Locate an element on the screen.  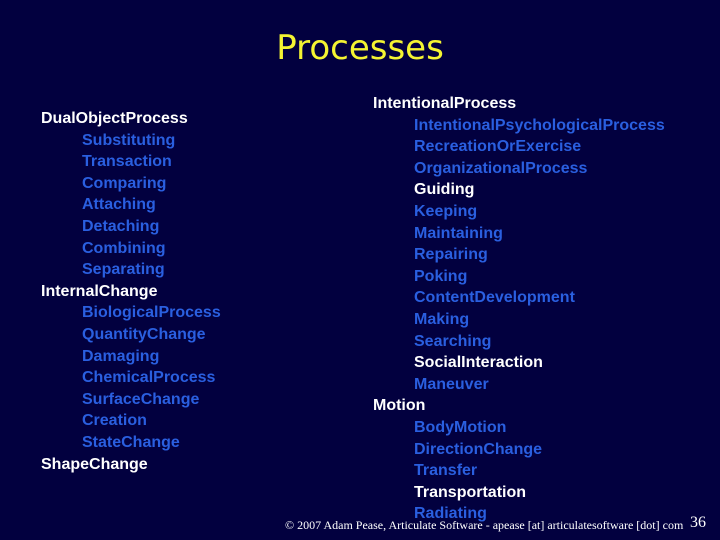
process-subclass: Keeping is located at coordinates (446, 211).